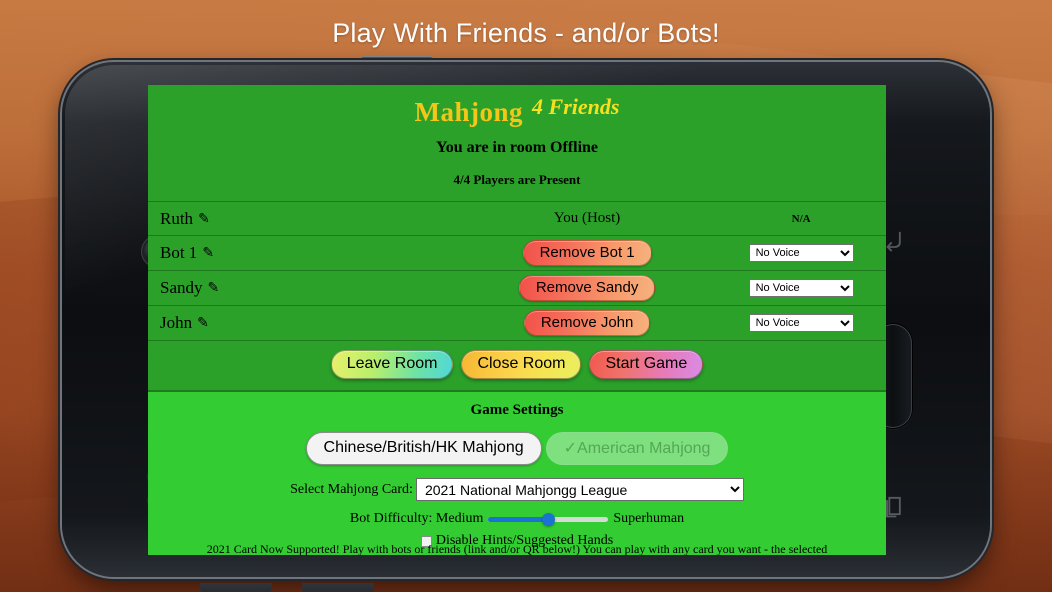  I want to click on room-actions: Leave Room Close Room Start Game, so click(517, 366).